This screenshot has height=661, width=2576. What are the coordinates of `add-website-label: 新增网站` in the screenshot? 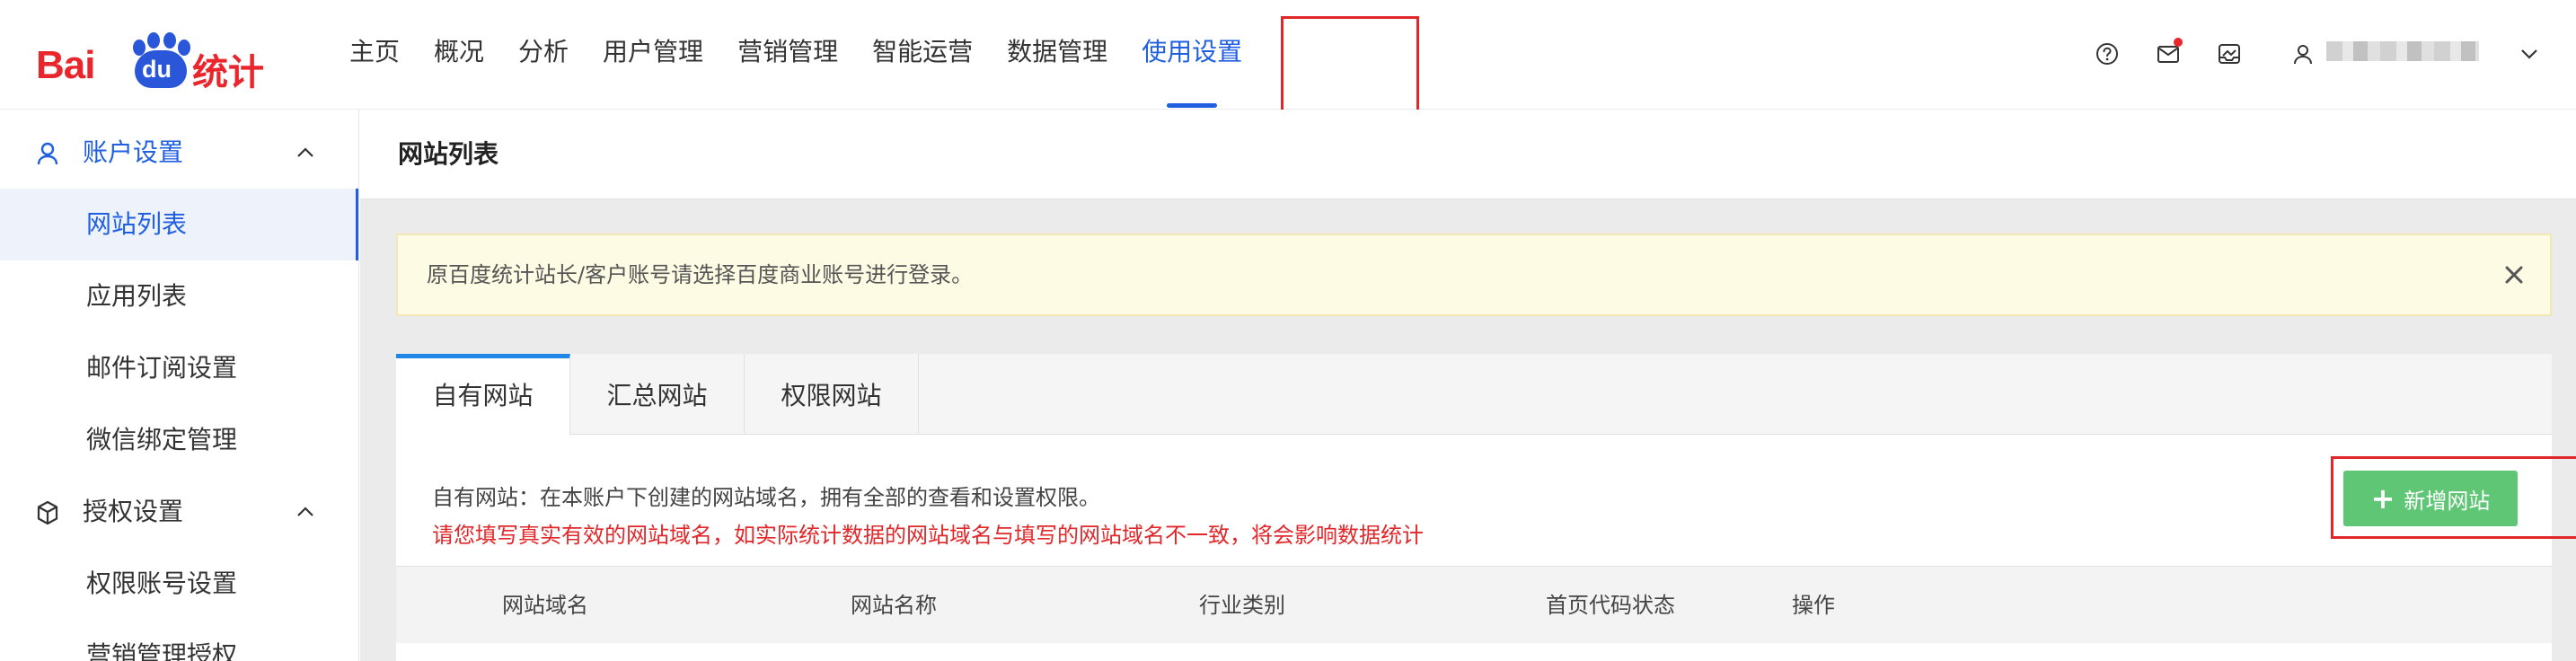 It's located at (2447, 501).